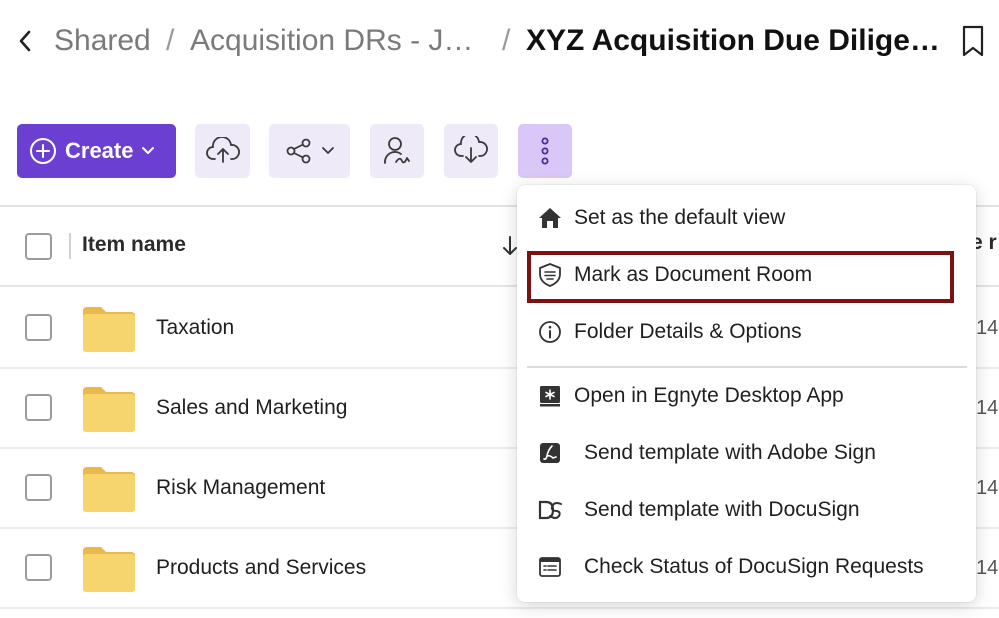 This screenshot has height=618, width=999. I want to click on download-button, so click(471, 151).